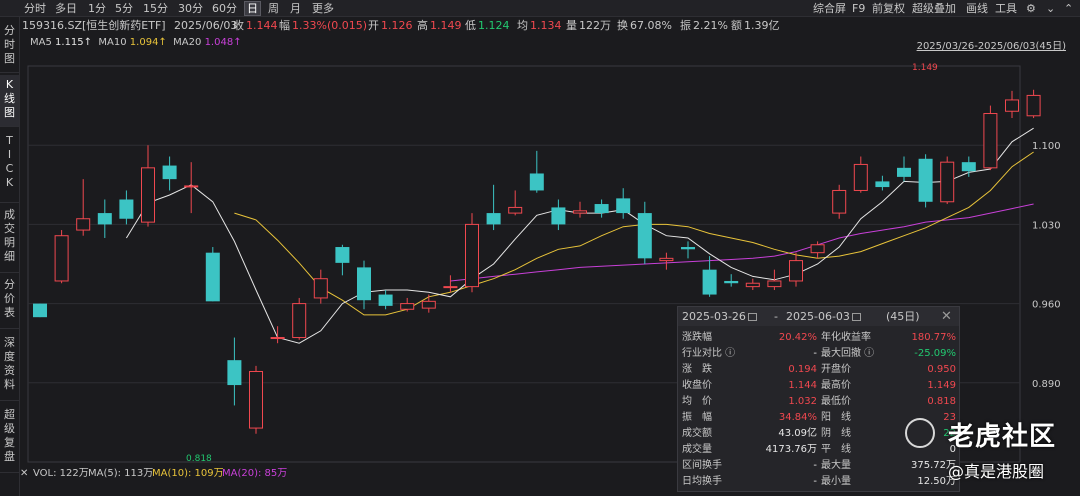 Image resolution: width=1080 pixels, height=496 pixels. What do you see at coordinates (920, 433) in the screenshot?
I see `tiger-logo-icon` at bounding box center [920, 433].